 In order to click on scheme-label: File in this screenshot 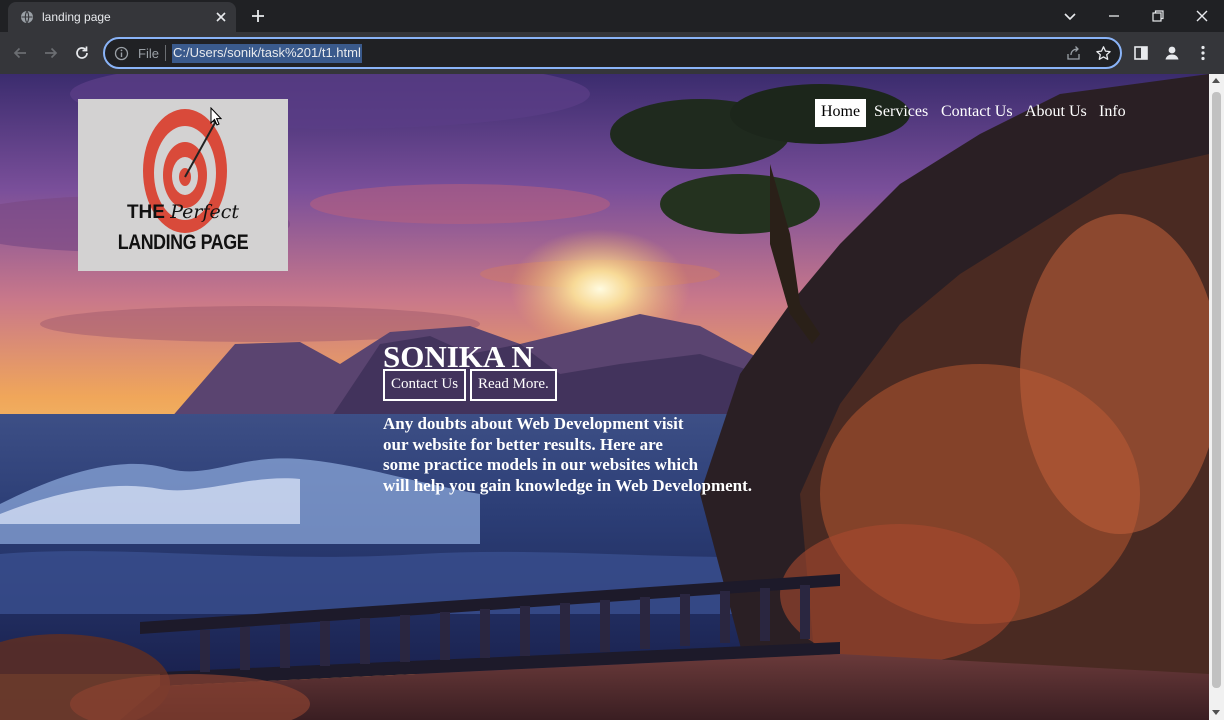, I will do `click(148, 53)`.